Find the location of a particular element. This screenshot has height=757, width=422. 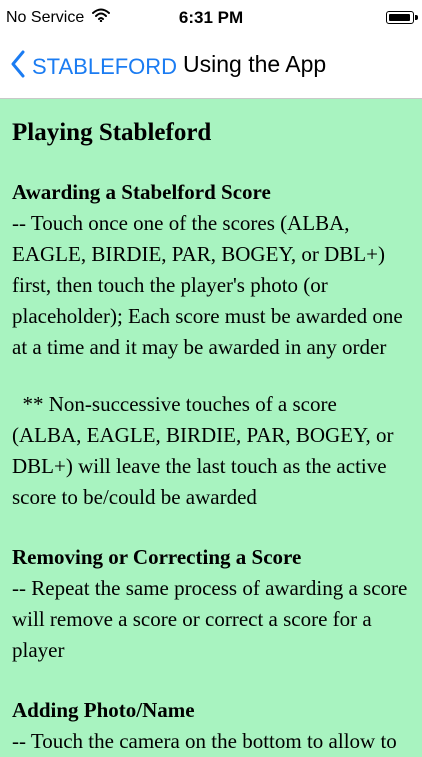

status-bar: No Service 6:31 PM is located at coordinates (211, 18).